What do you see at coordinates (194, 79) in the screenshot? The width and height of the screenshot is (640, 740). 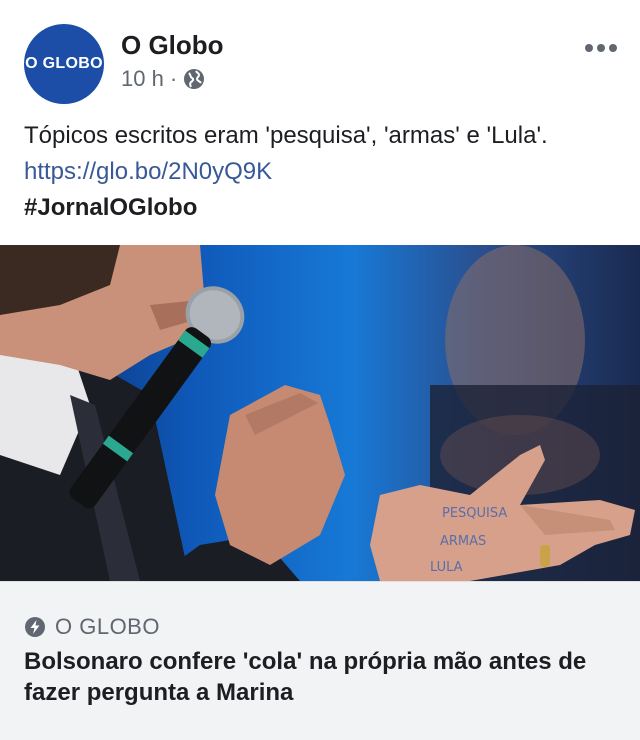 I see `globe-icon` at bounding box center [194, 79].